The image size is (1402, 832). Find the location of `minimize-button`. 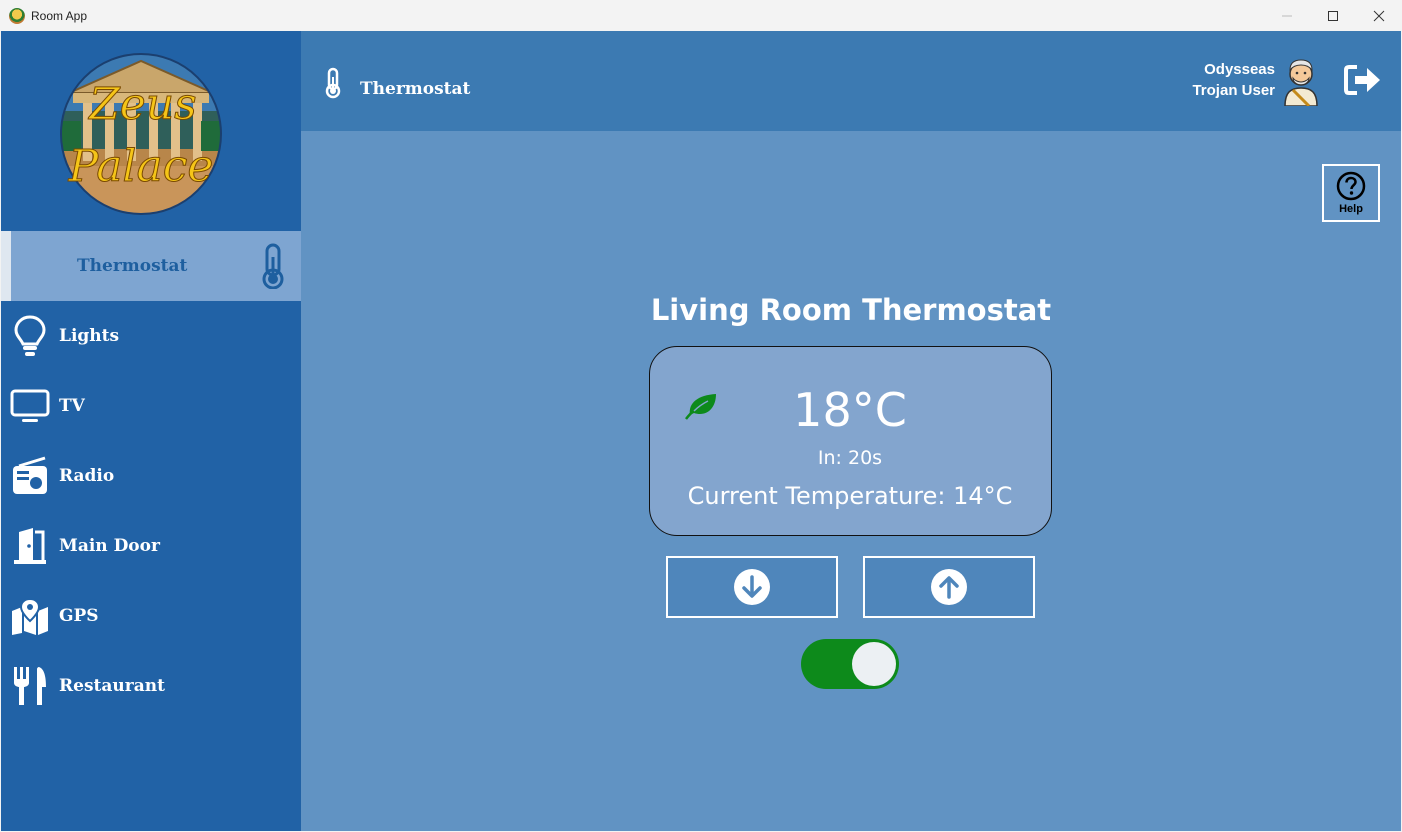

minimize-button is located at coordinates (1287, 15).